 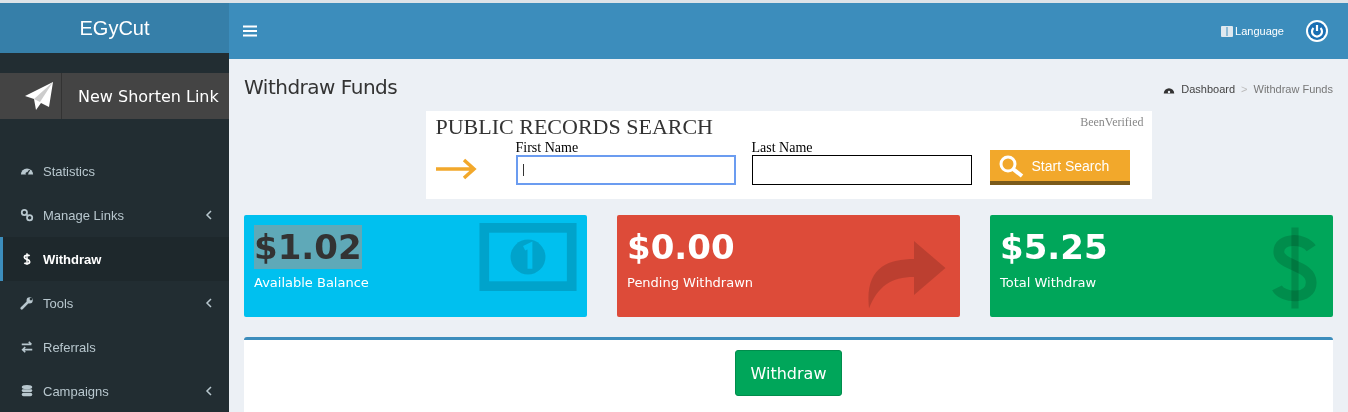 I want to click on field-label: Last Name, so click(x=782, y=147).